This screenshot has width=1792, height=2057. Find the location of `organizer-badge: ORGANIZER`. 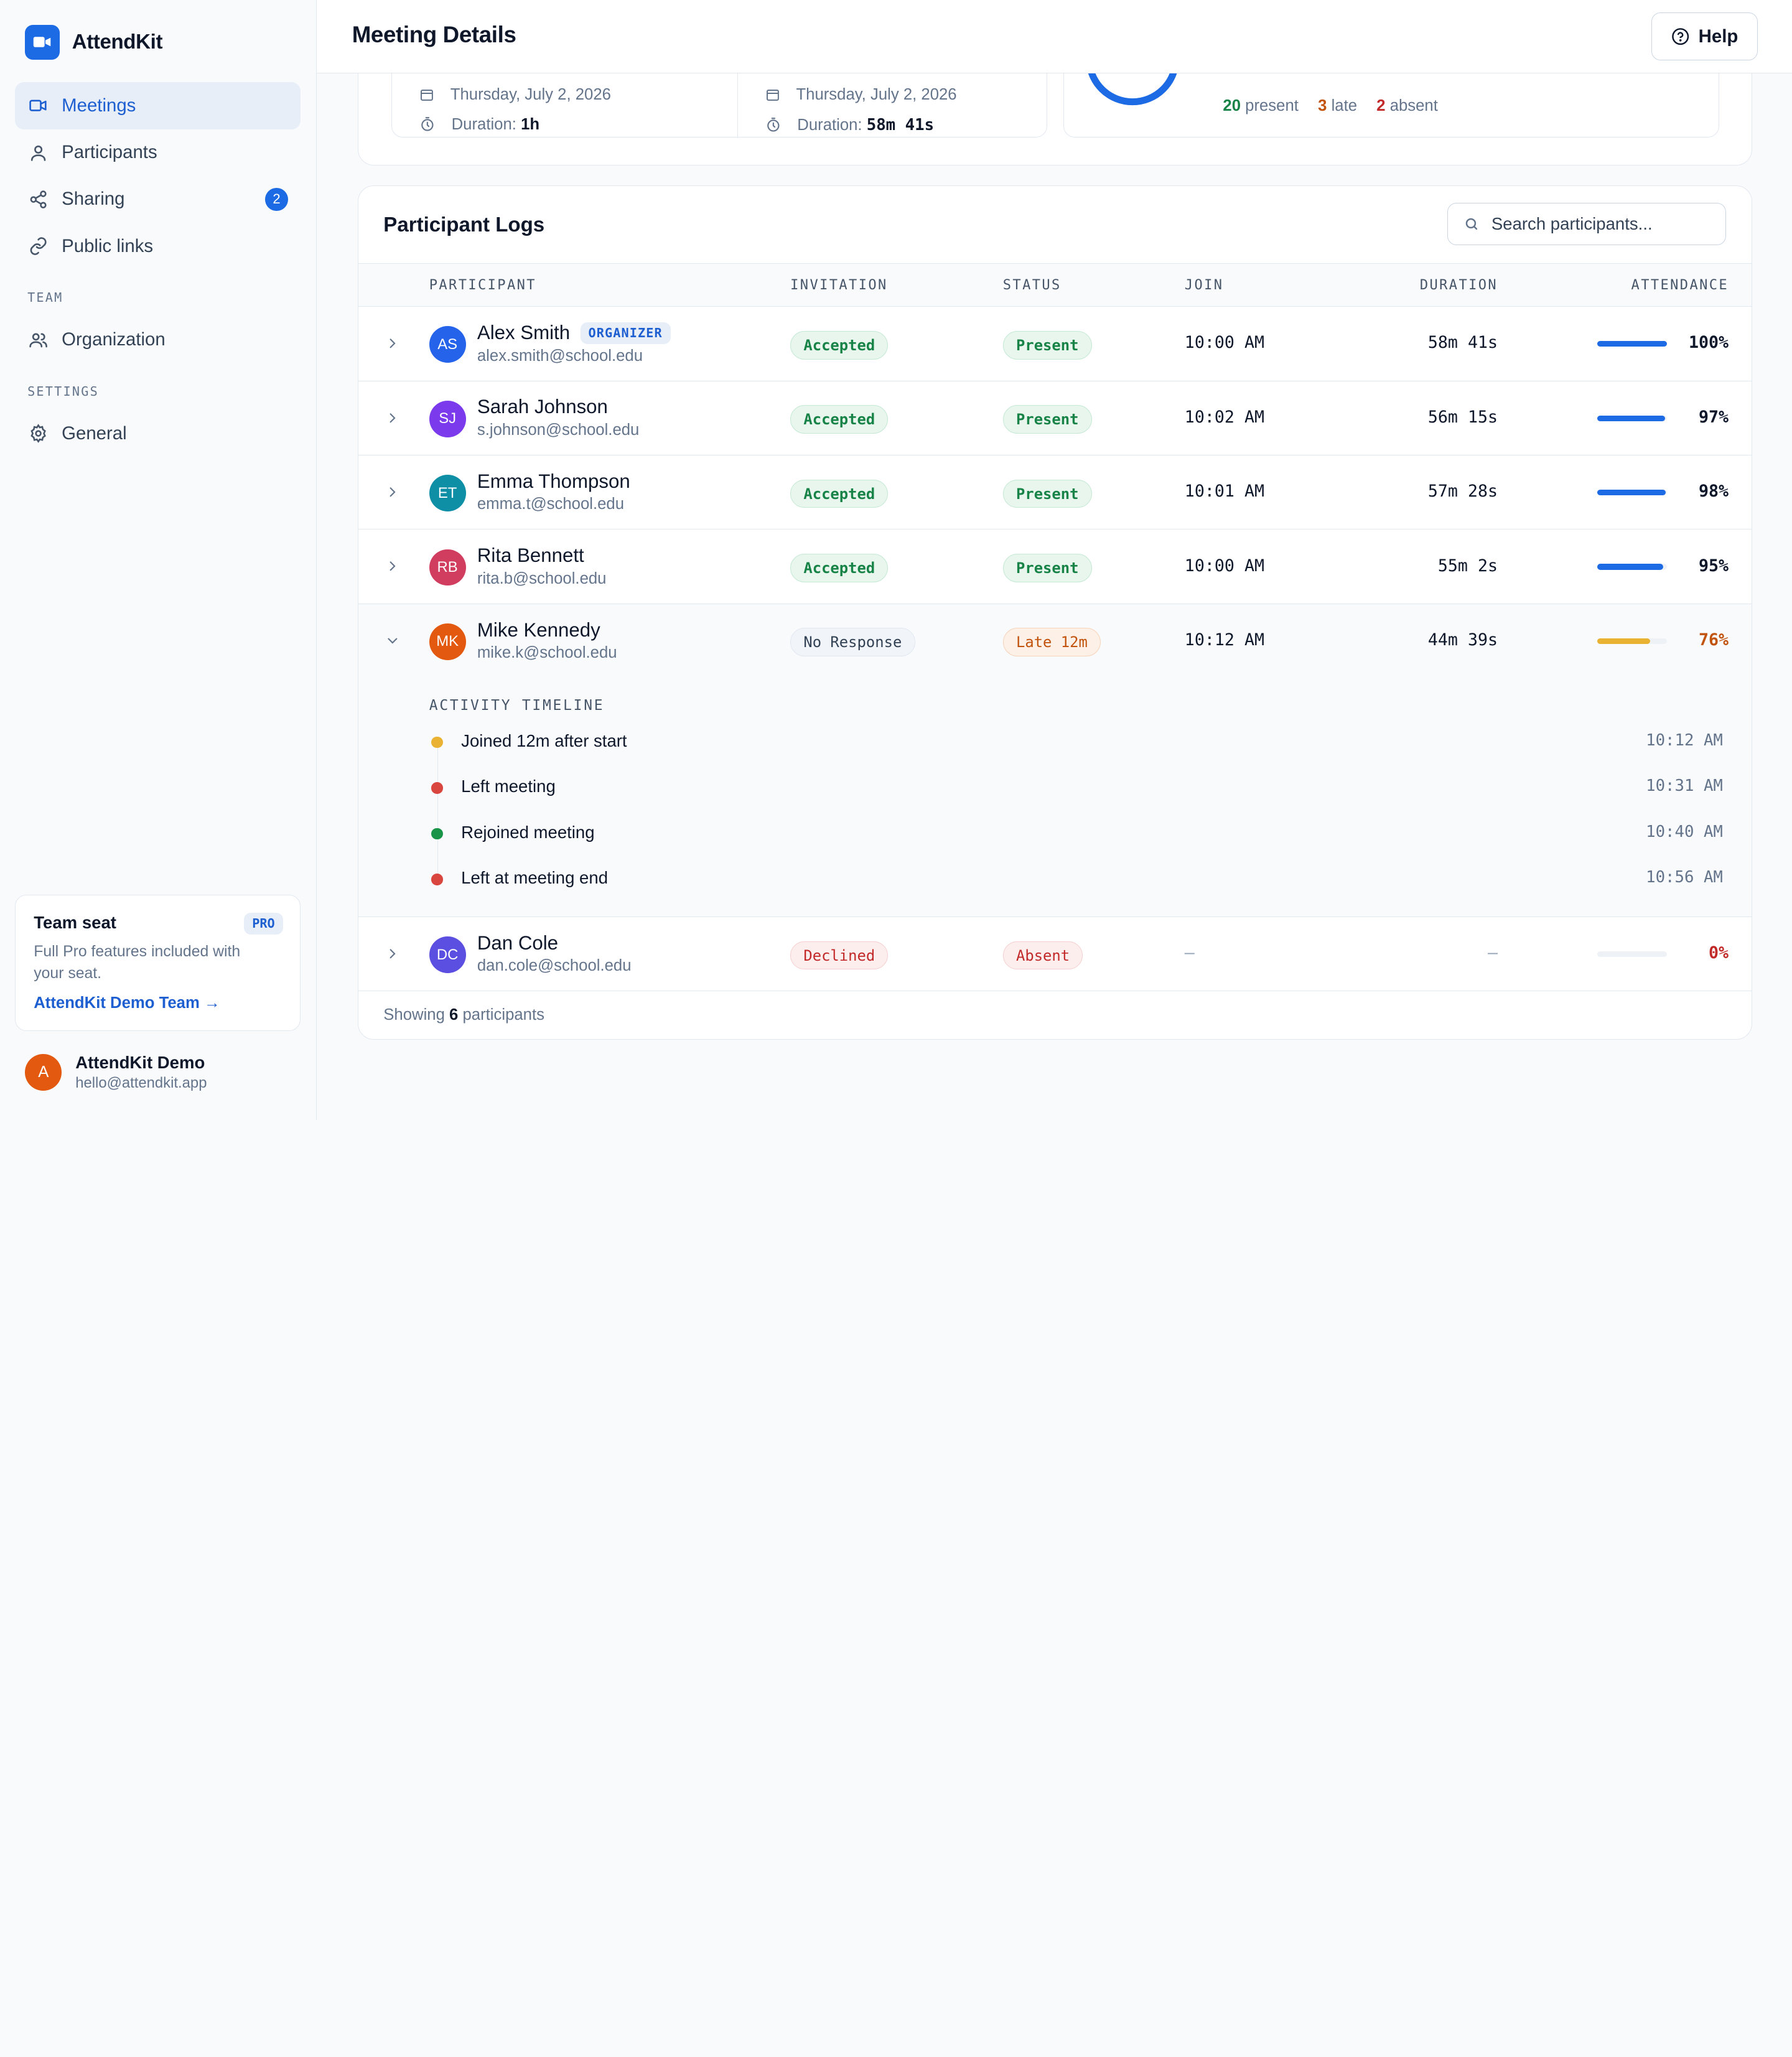

organizer-badge: ORGANIZER is located at coordinates (626, 333).